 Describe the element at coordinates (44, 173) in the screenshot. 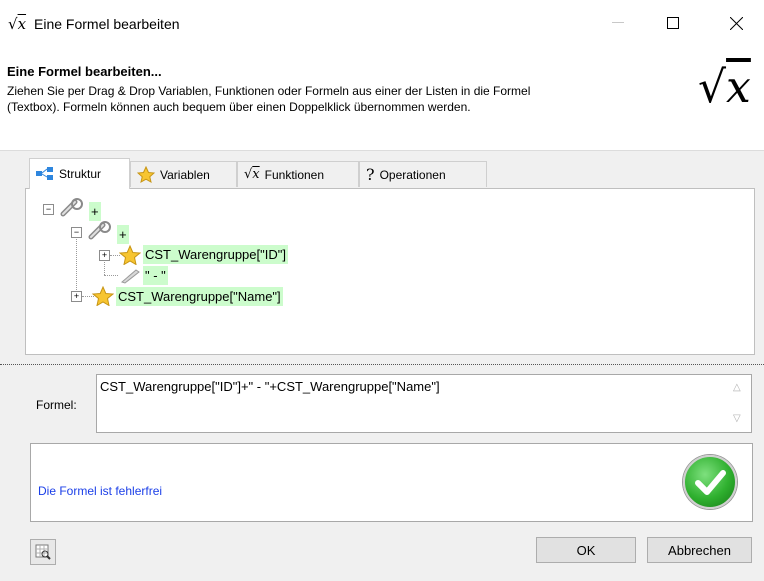

I see `tree-structure-icon` at that location.